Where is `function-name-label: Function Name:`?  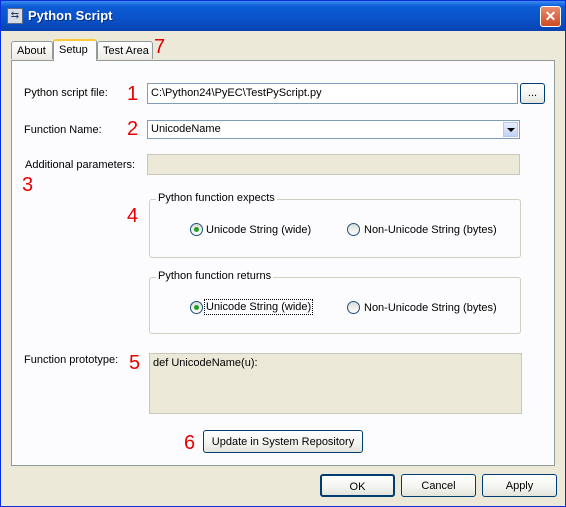 function-name-label: Function Name: is located at coordinates (63, 130).